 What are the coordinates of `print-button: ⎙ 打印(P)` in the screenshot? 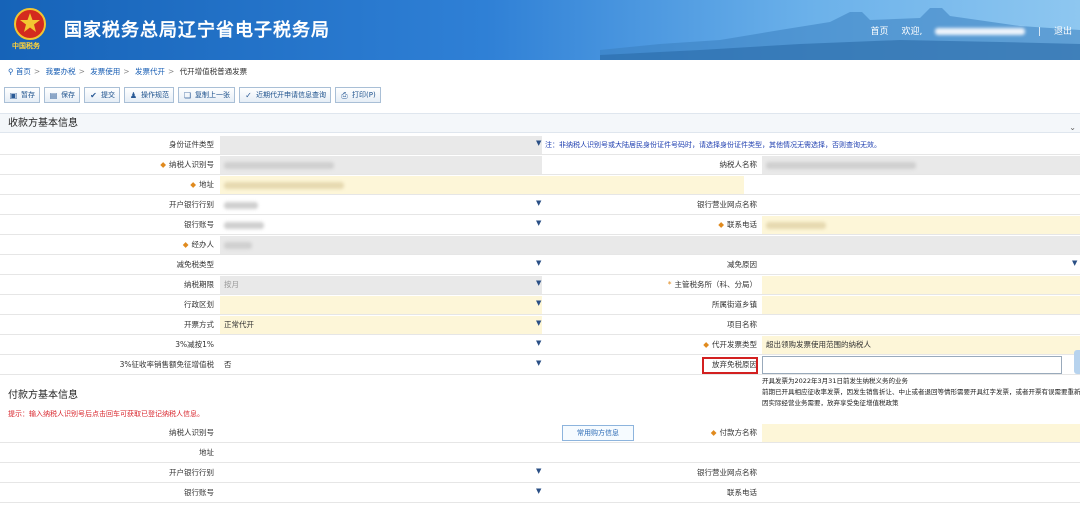 It's located at (358, 95).